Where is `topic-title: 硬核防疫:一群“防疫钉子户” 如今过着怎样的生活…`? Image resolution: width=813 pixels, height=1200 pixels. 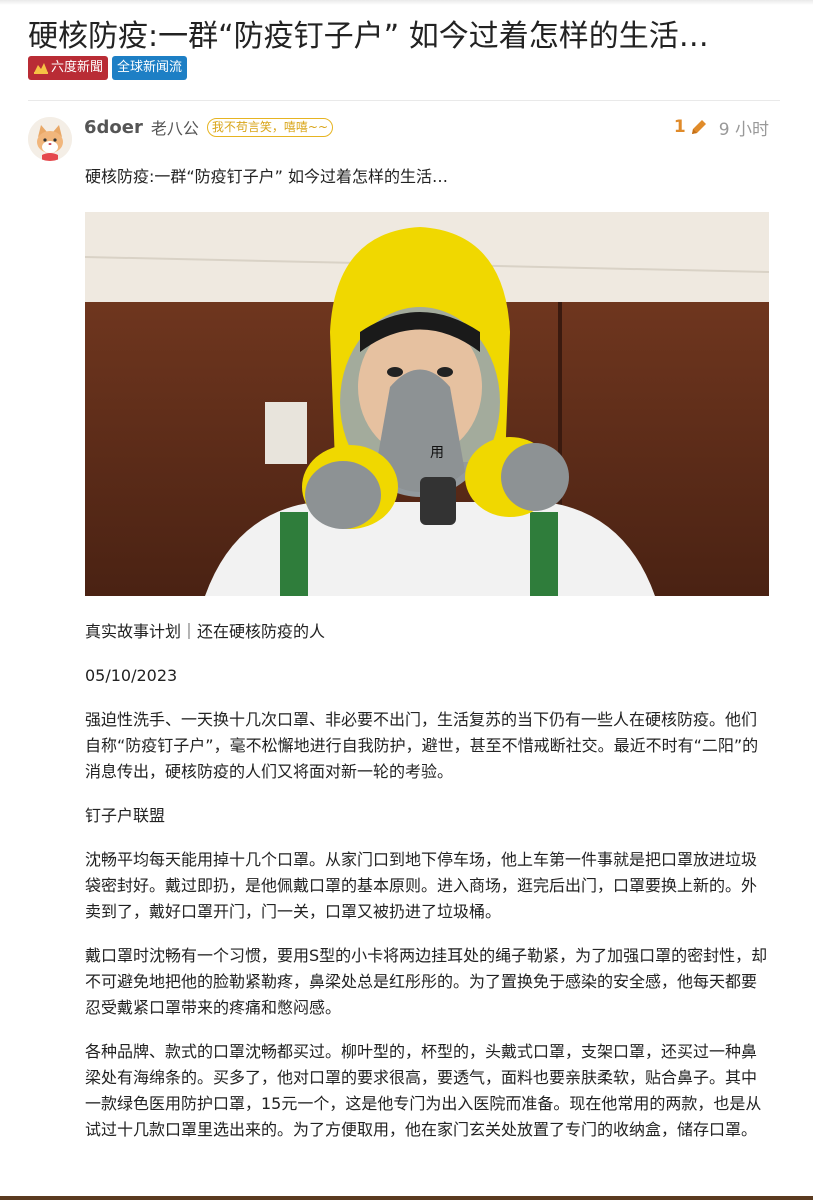 topic-title: 硬核防疫:一群“防疫钉子户” 如今过着怎样的生活… is located at coordinates (408, 37).